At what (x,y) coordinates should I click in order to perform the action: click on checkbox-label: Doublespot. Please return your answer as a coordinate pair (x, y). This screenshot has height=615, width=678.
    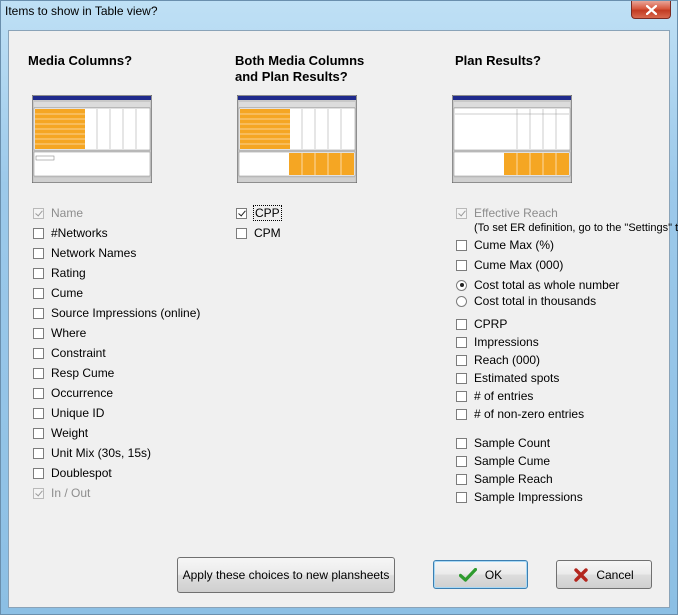
    Looking at the image, I should click on (81, 473).